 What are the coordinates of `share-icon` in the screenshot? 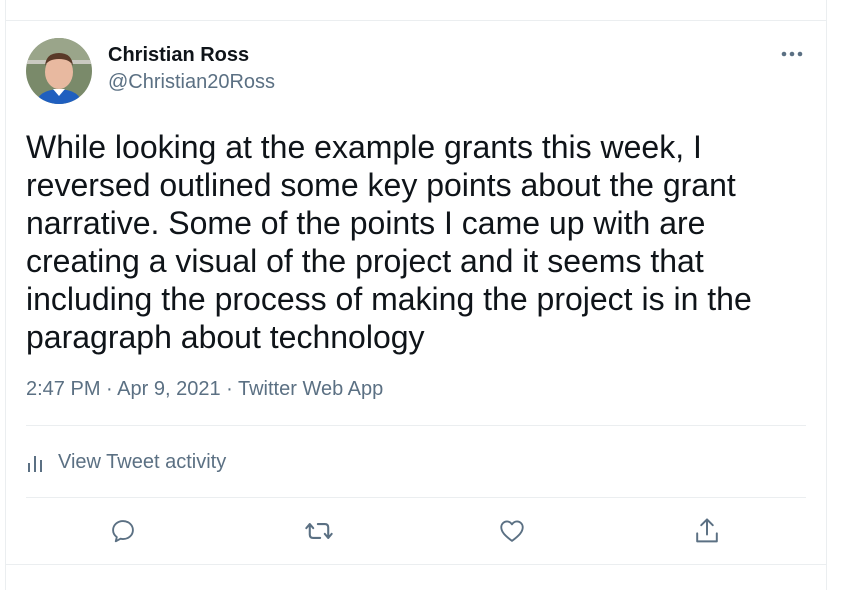 It's located at (707, 530).